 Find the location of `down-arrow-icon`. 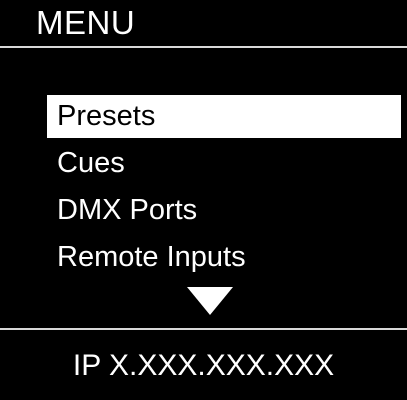

down-arrow-icon is located at coordinates (210, 301).